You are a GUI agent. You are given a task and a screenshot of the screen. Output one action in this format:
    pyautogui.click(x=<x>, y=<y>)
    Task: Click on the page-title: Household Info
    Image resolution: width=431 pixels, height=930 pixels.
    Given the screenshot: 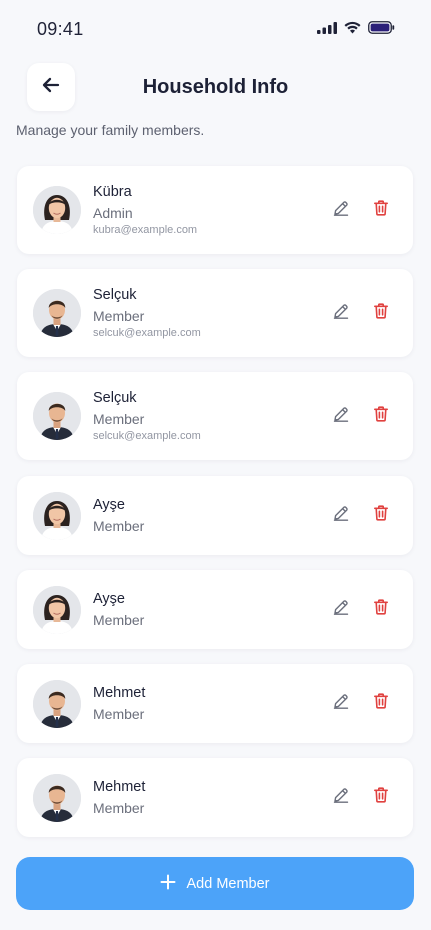 What is the action you would take?
    pyautogui.click(x=215, y=87)
    